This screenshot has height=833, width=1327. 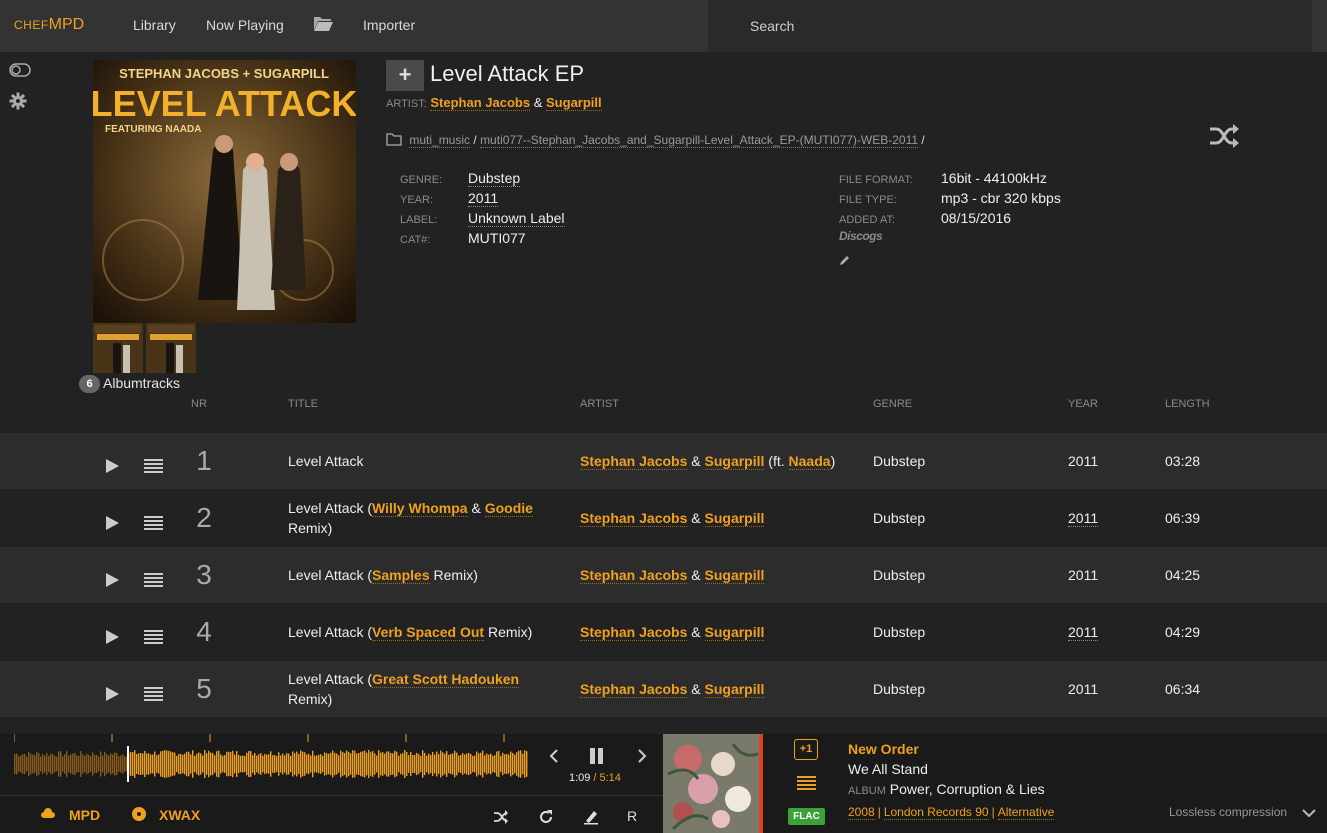 What do you see at coordinates (508, 632) in the screenshot?
I see `track-title-suffix: Remix)` at bounding box center [508, 632].